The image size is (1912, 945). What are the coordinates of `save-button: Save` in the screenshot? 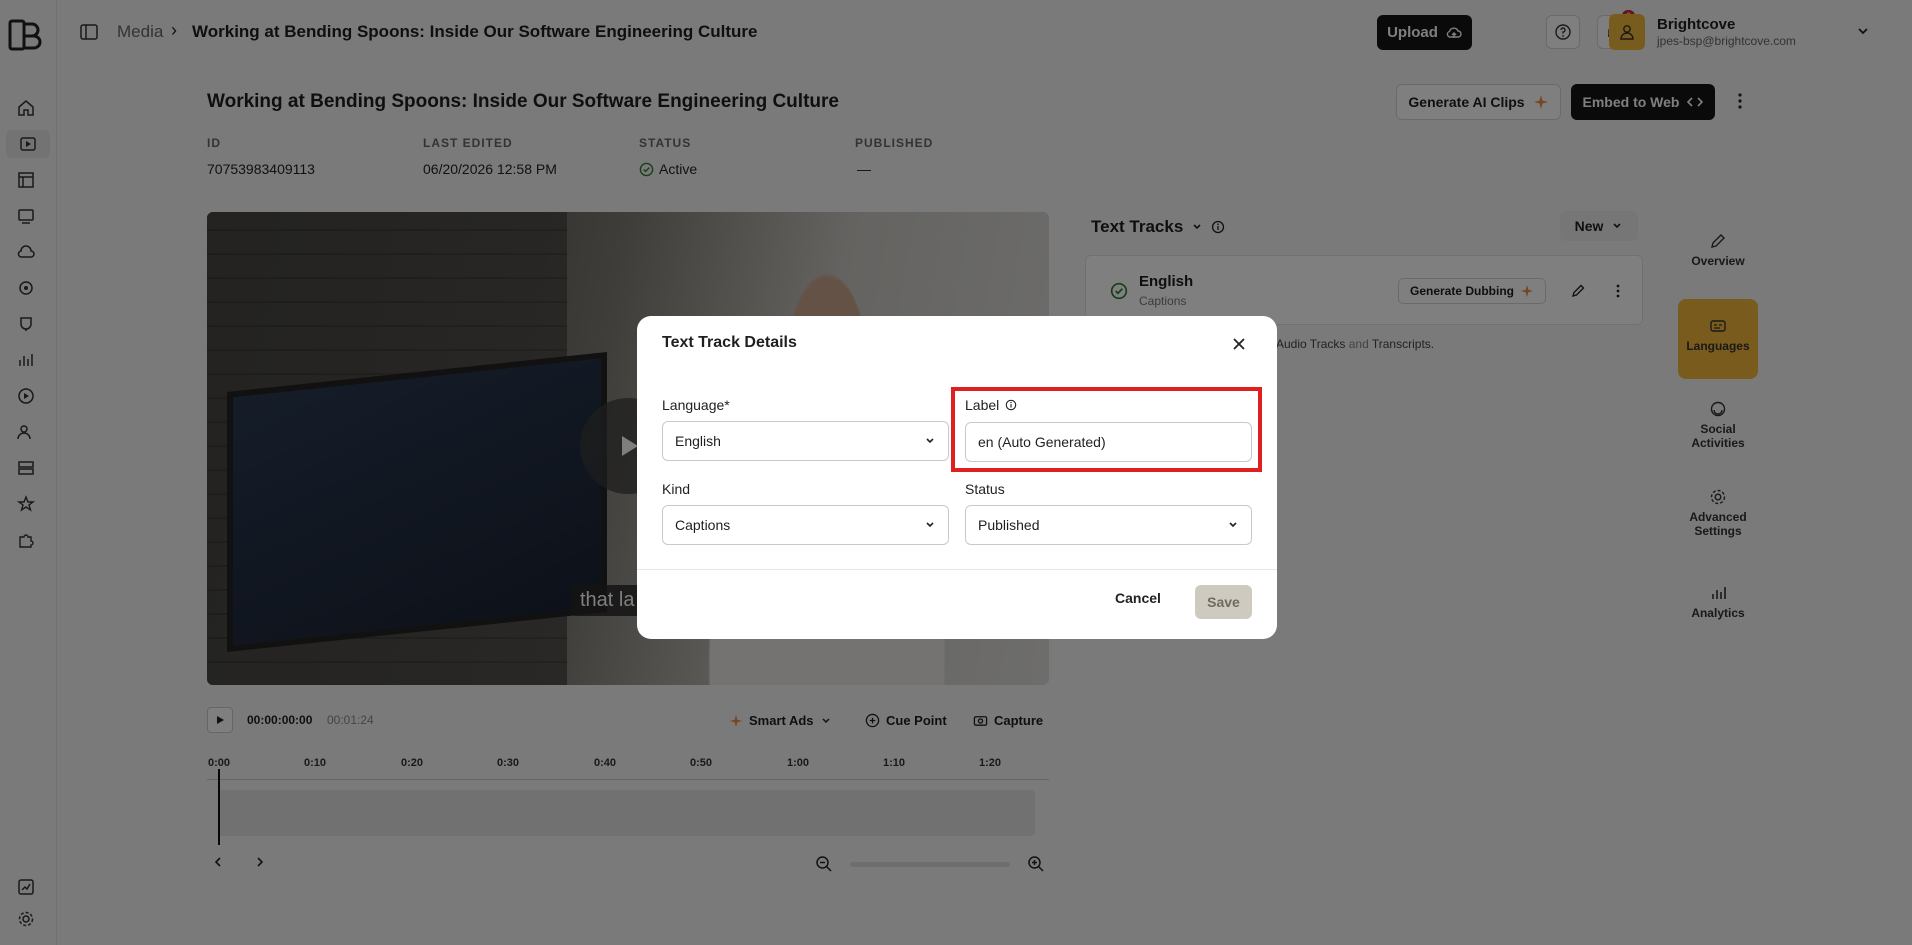 It's located at (1223, 602).